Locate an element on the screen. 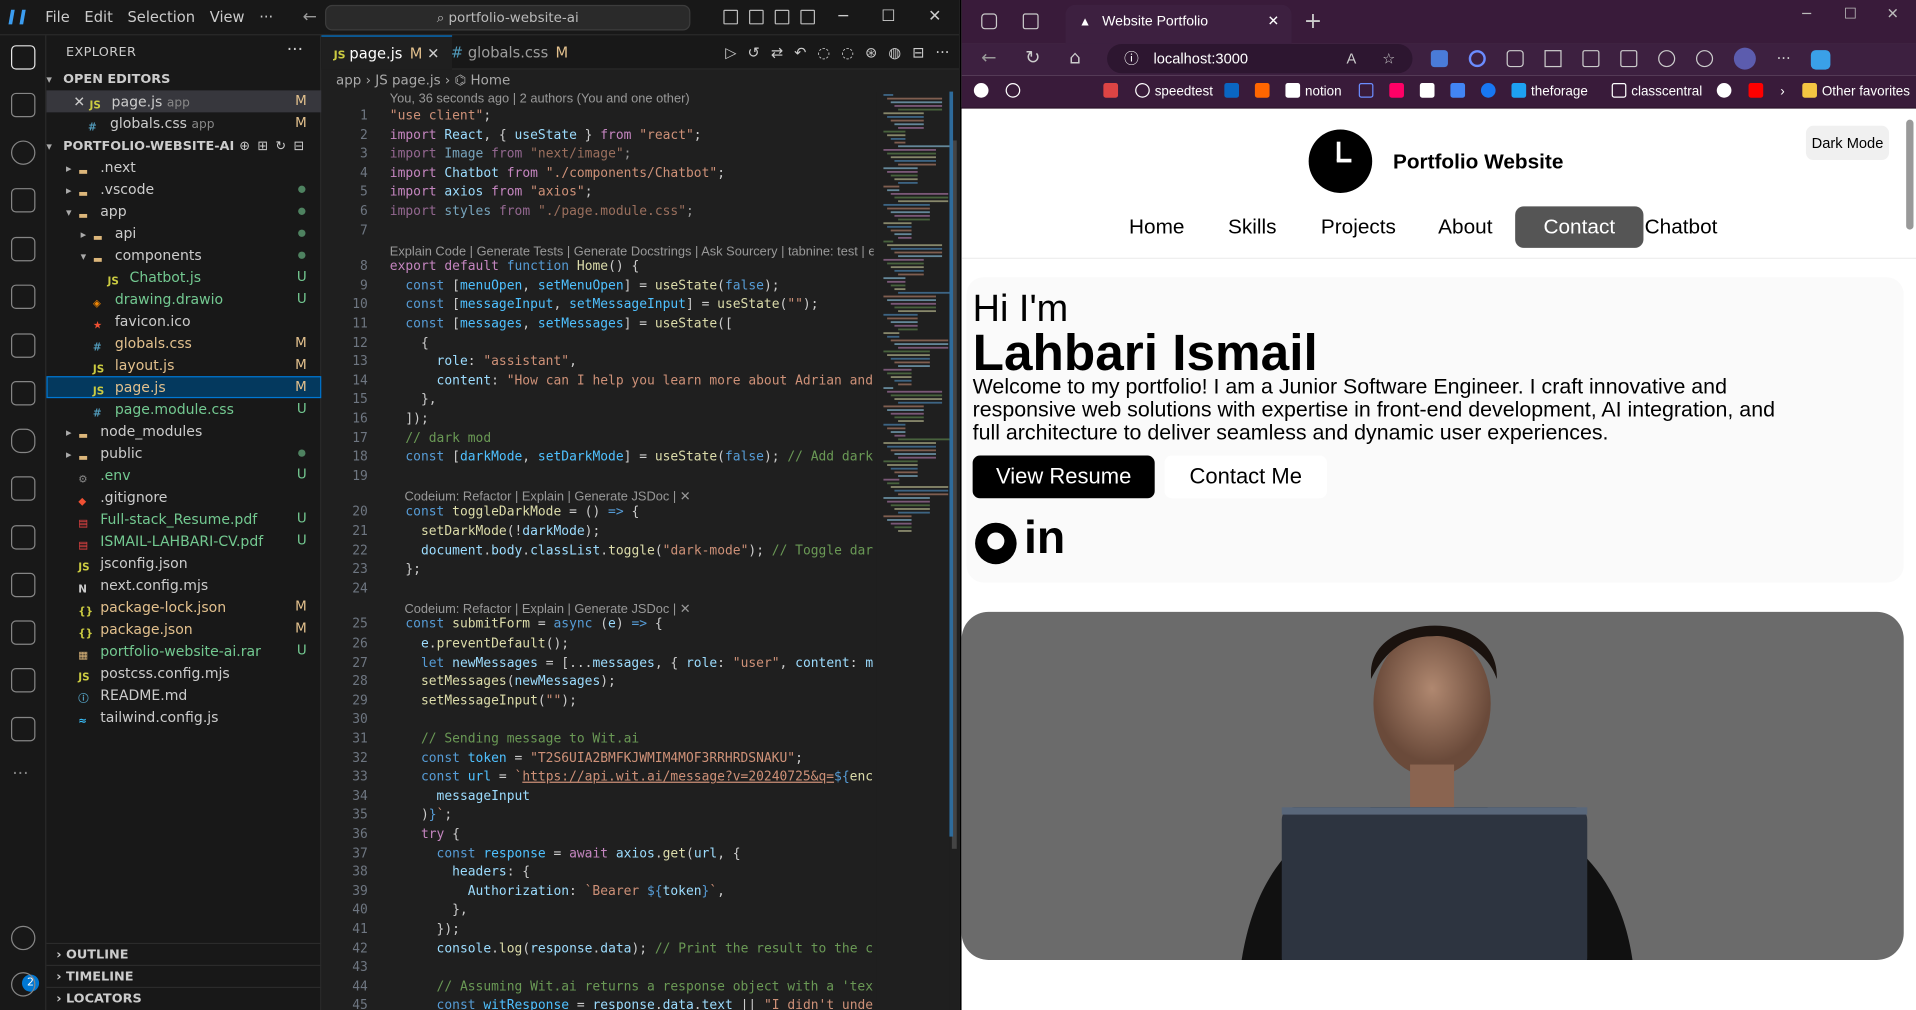 Image resolution: width=1916 pixels, height=1010 pixels. project-header: ▾ PORTFOLIO-WEBSITE-AI ⊕⊞↻⊟ is located at coordinates (183, 147).